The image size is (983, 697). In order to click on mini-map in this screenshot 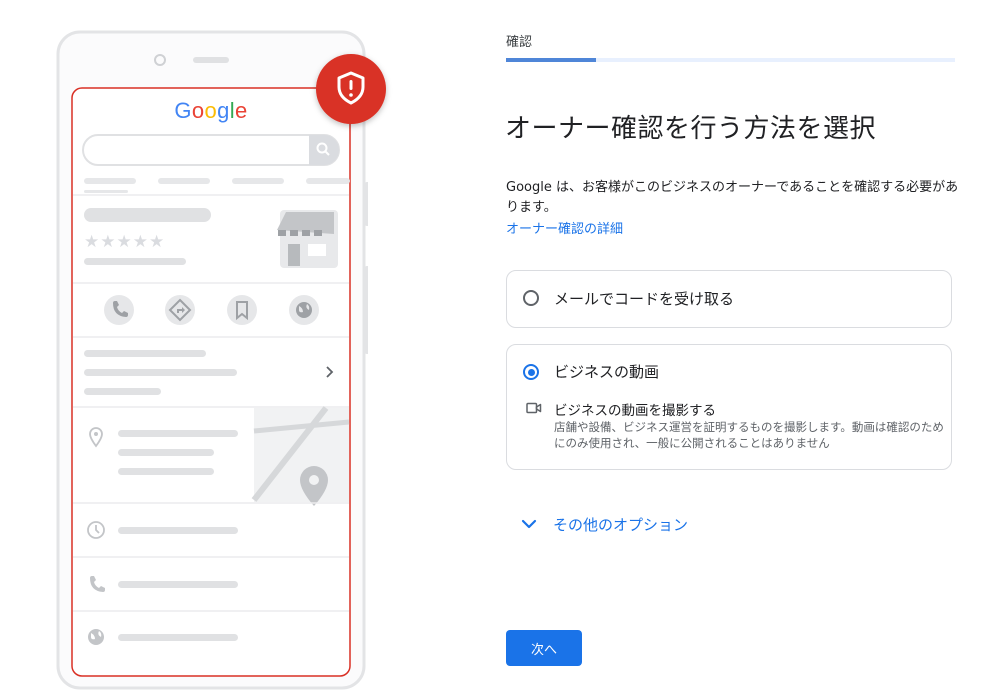, I will do `click(300, 456)`.